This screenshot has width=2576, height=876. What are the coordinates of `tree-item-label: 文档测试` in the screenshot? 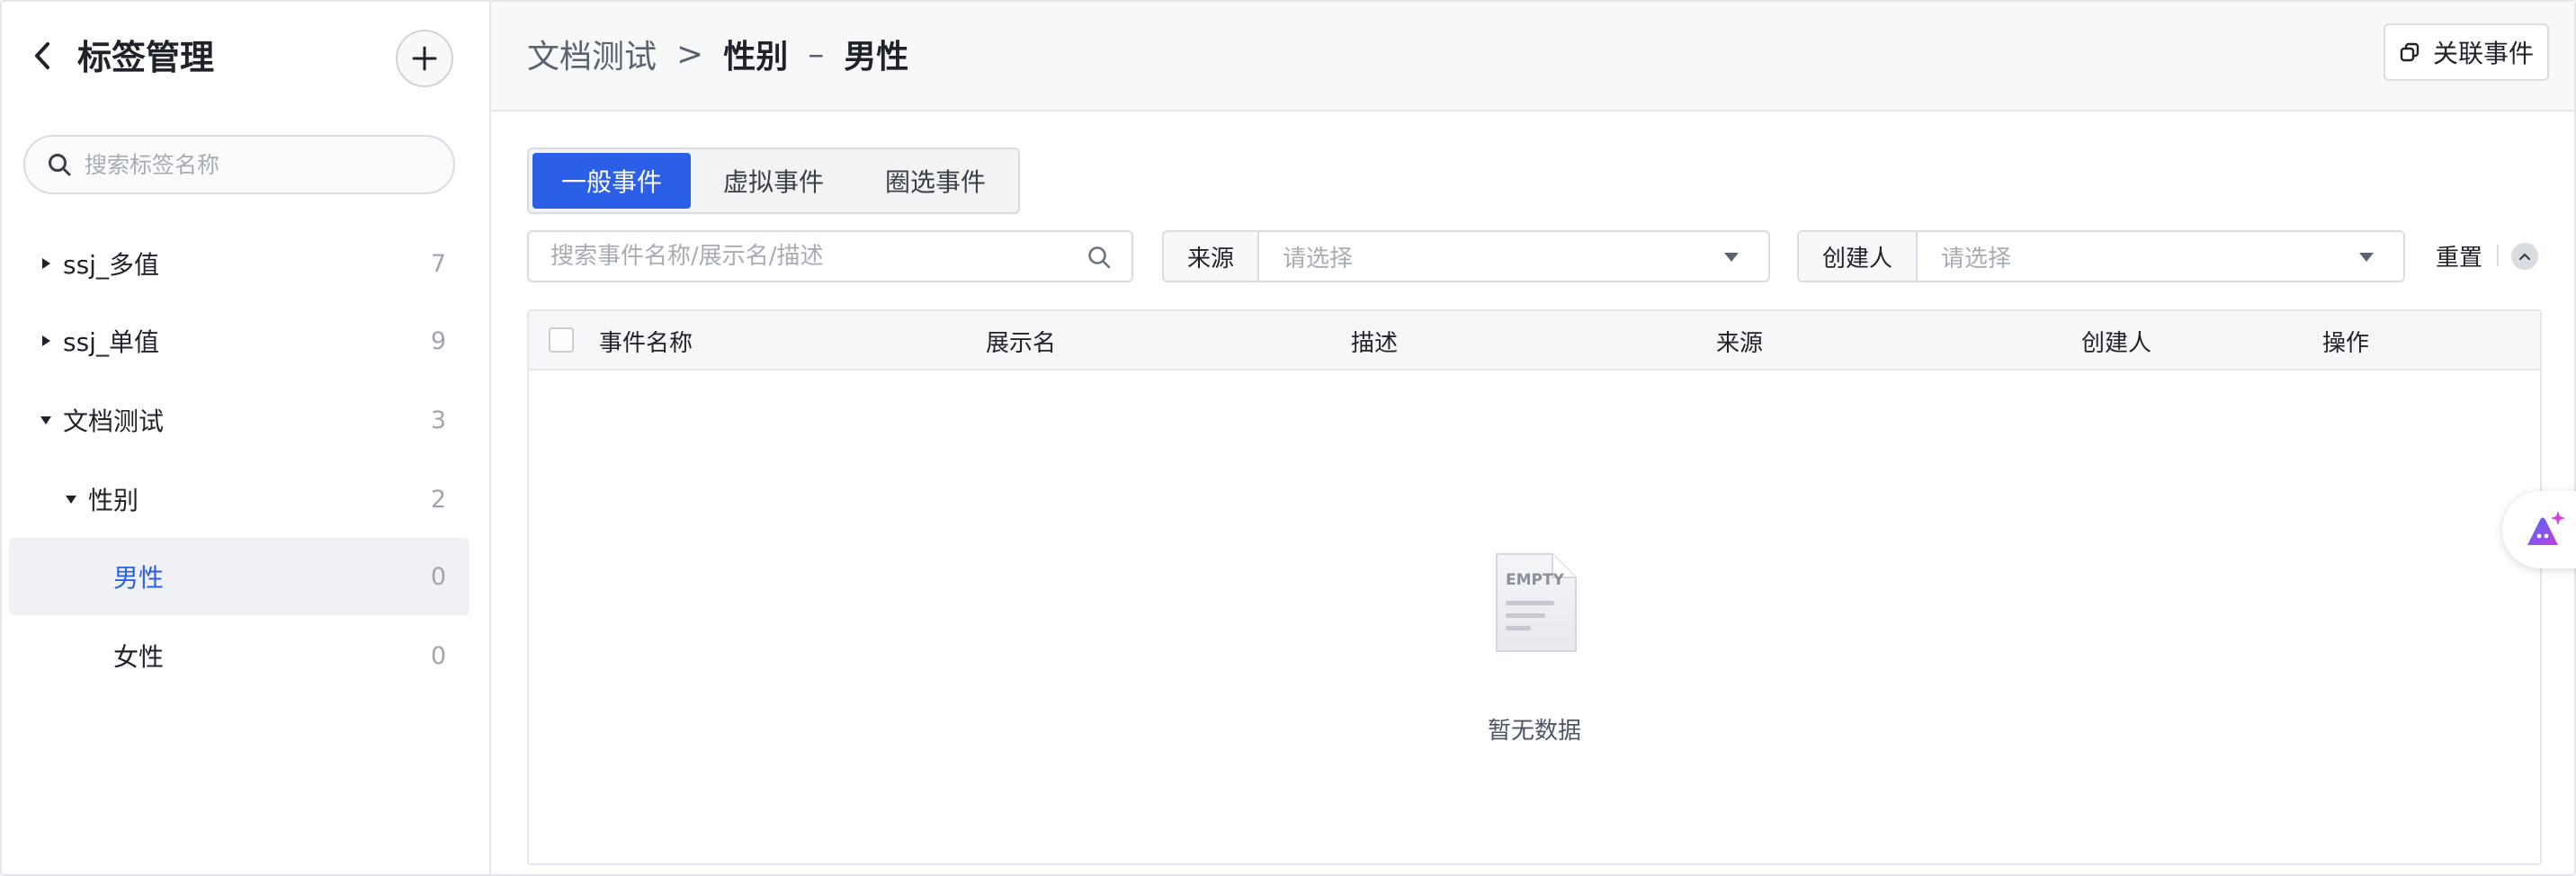 It's located at (114, 422).